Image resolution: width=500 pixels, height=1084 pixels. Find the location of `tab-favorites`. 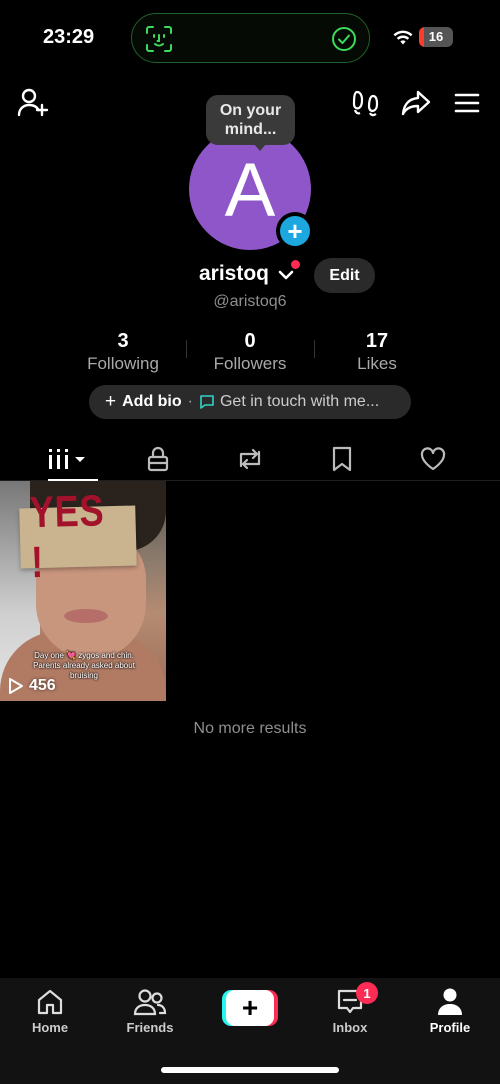

tab-favorites is located at coordinates (342, 459).